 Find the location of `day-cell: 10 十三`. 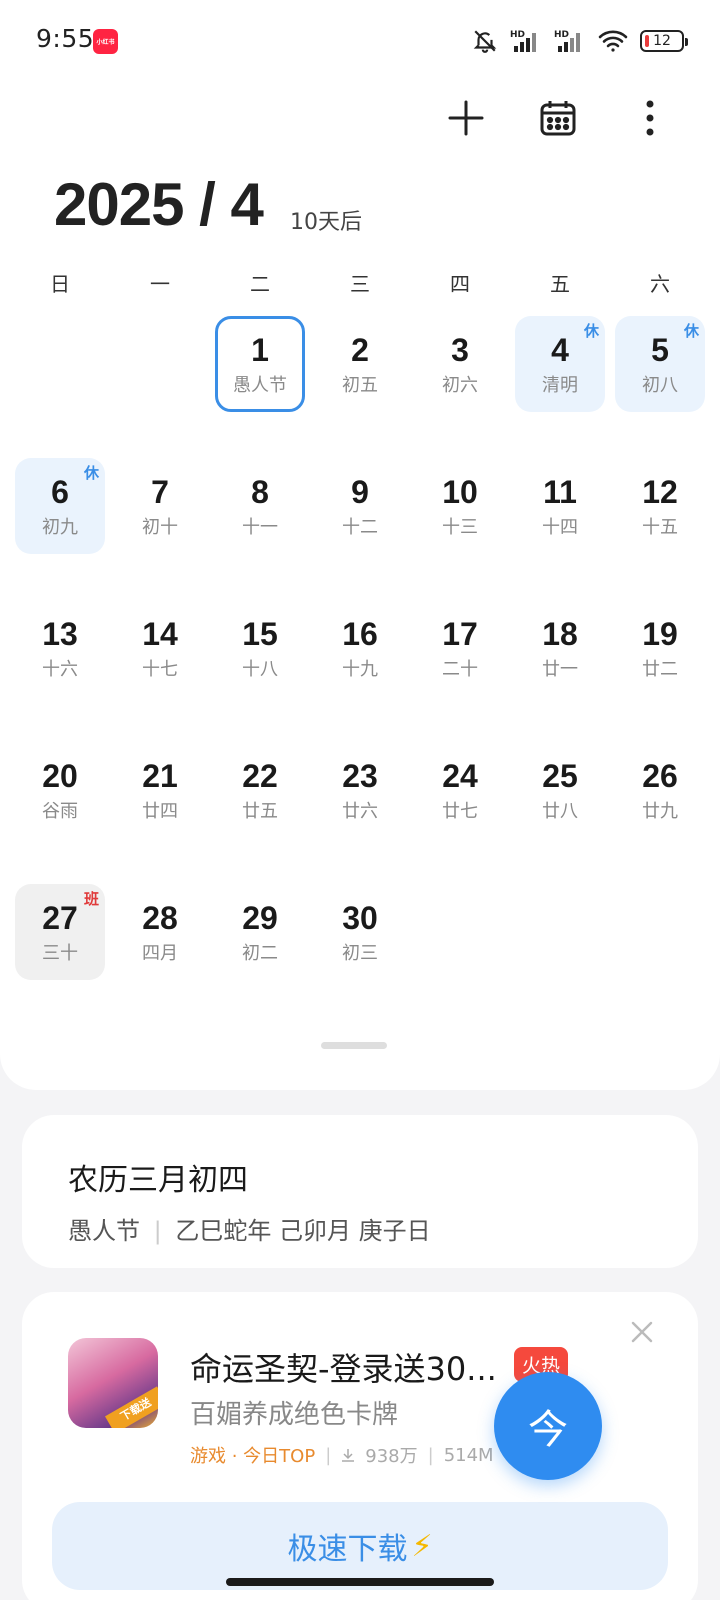

day-cell: 10 十三 is located at coordinates (460, 506).